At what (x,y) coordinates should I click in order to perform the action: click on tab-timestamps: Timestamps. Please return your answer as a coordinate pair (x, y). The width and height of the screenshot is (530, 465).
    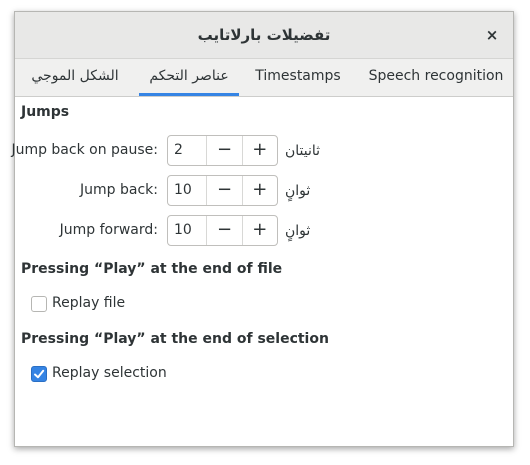
    Looking at the image, I should click on (298, 77).